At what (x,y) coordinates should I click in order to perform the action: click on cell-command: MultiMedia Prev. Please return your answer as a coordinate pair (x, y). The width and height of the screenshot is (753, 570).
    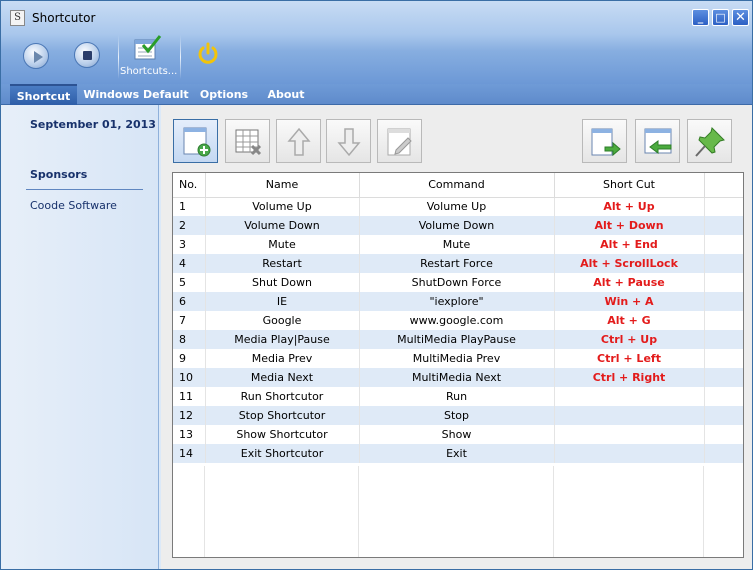
    Looking at the image, I should click on (457, 358).